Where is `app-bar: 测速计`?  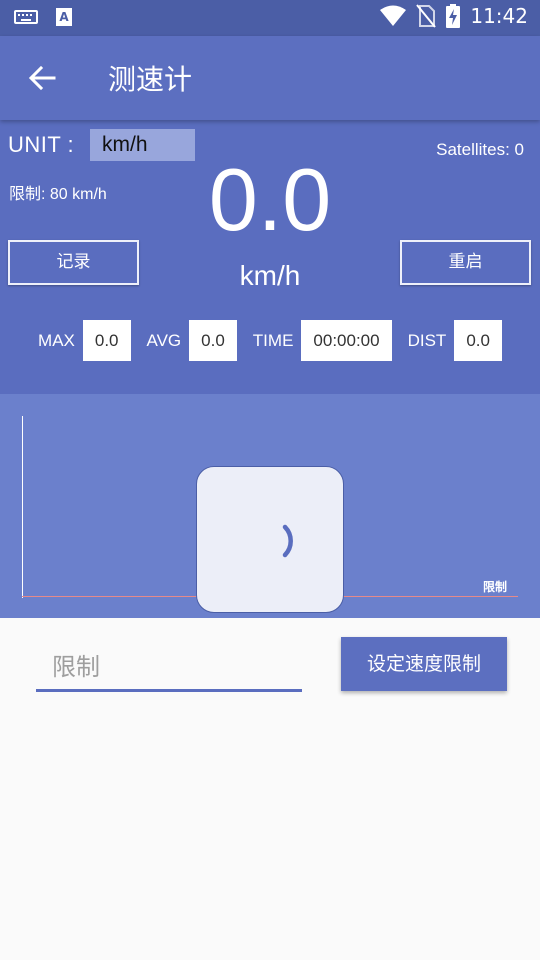 app-bar: 测速计 is located at coordinates (270, 78).